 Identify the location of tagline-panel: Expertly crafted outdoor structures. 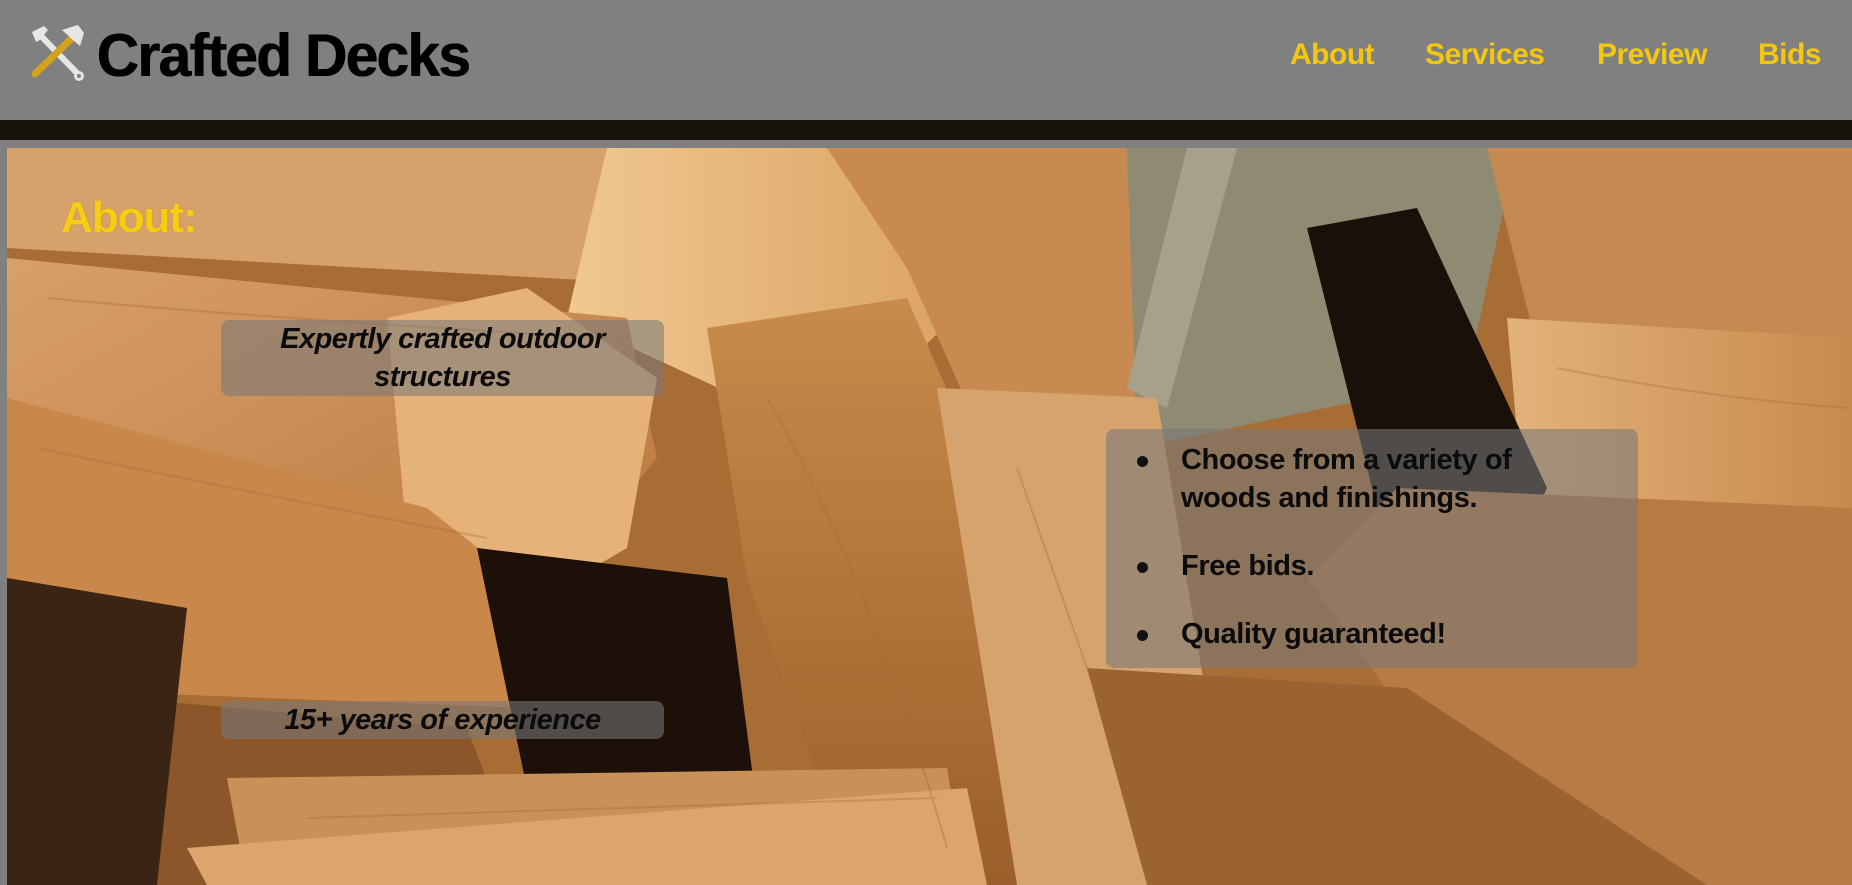
(442, 358).